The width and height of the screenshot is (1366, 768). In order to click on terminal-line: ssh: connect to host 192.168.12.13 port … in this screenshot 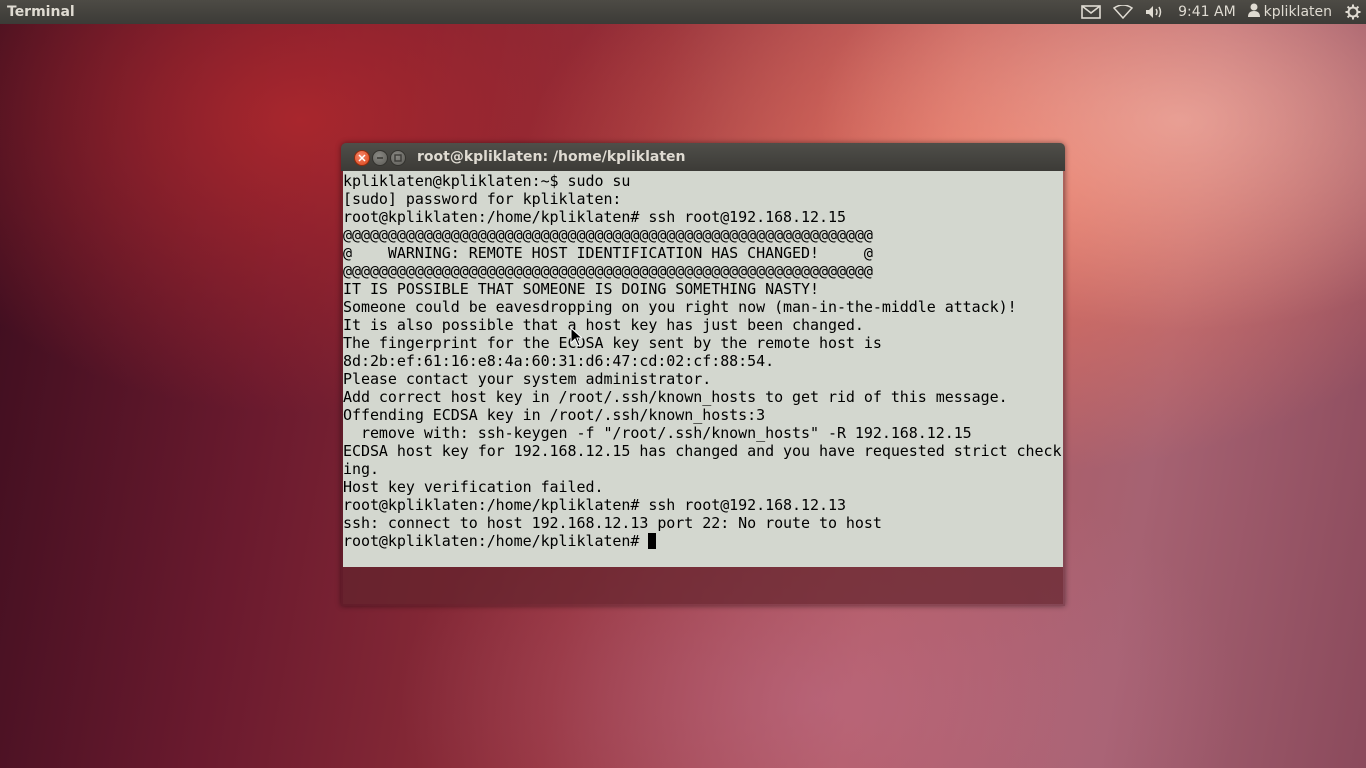, I will do `click(612, 523)`.